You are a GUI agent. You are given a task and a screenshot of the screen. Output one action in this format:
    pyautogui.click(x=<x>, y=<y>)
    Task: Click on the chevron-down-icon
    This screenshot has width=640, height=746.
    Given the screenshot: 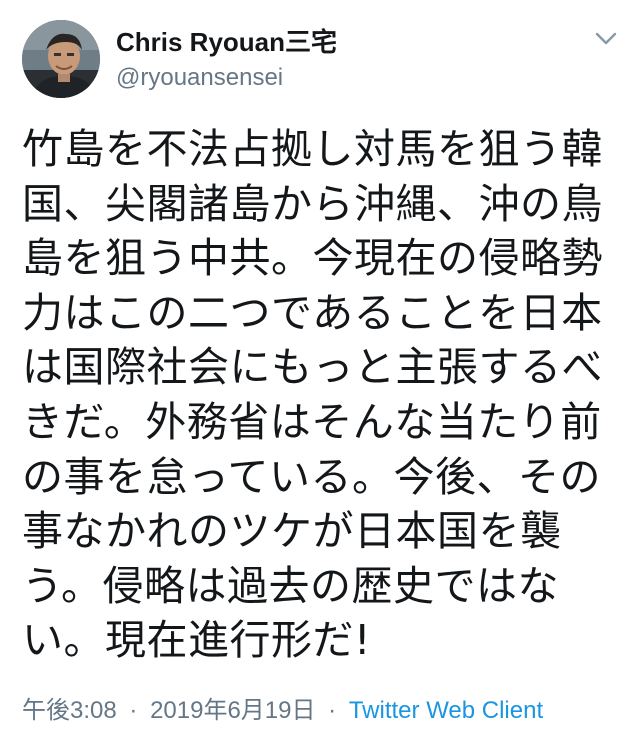 What is the action you would take?
    pyautogui.click(x=606, y=38)
    